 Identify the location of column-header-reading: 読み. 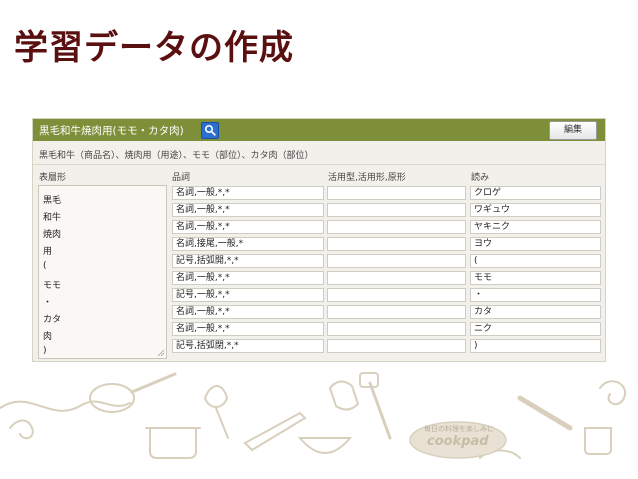
(480, 178).